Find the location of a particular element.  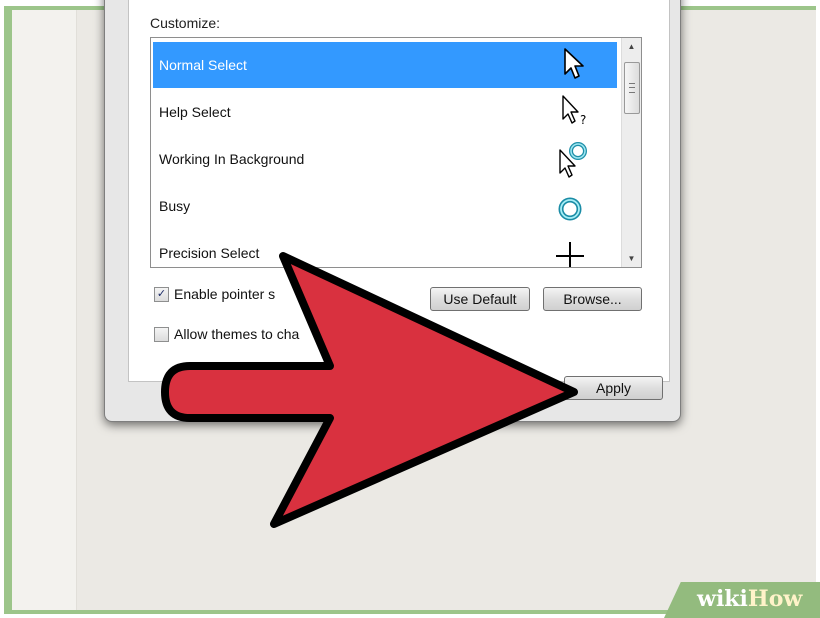

wikihow-logo: wikiHow is located at coordinates (750, 599).